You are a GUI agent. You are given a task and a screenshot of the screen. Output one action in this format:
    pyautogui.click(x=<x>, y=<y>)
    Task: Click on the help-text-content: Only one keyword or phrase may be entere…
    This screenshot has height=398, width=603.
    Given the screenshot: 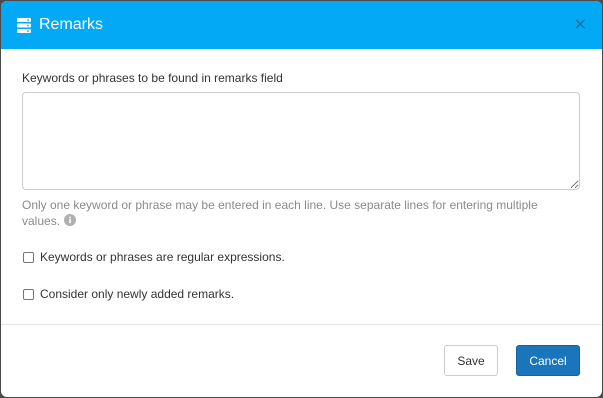 What is the action you would take?
    pyautogui.click(x=280, y=213)
    